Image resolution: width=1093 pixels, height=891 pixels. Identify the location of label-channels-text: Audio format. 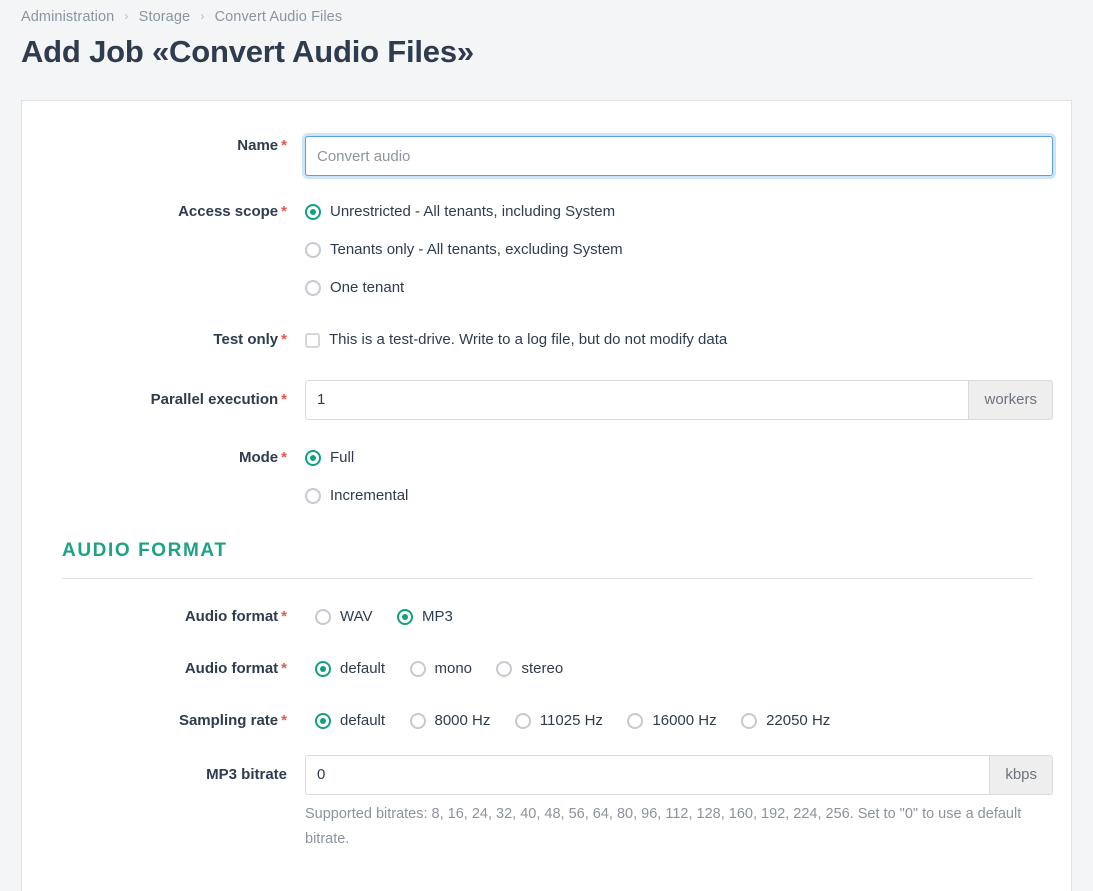
(231, 668).